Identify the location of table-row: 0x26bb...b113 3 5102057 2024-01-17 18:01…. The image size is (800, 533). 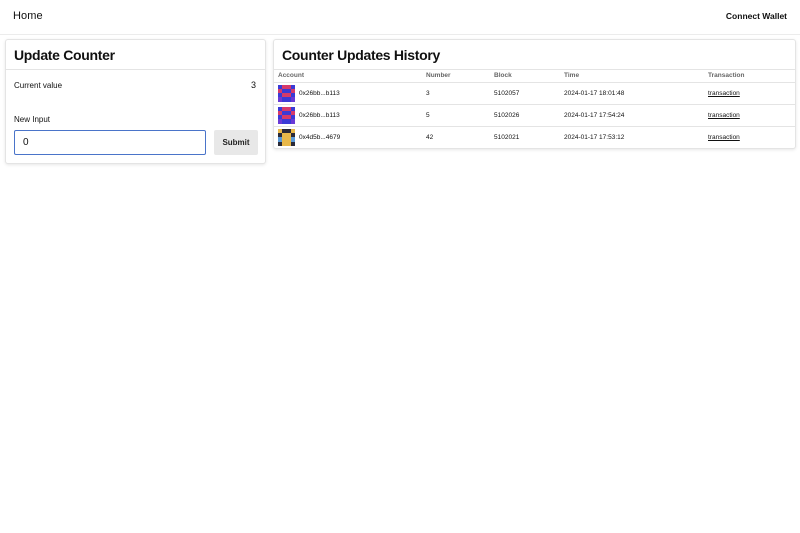
(534, 93).